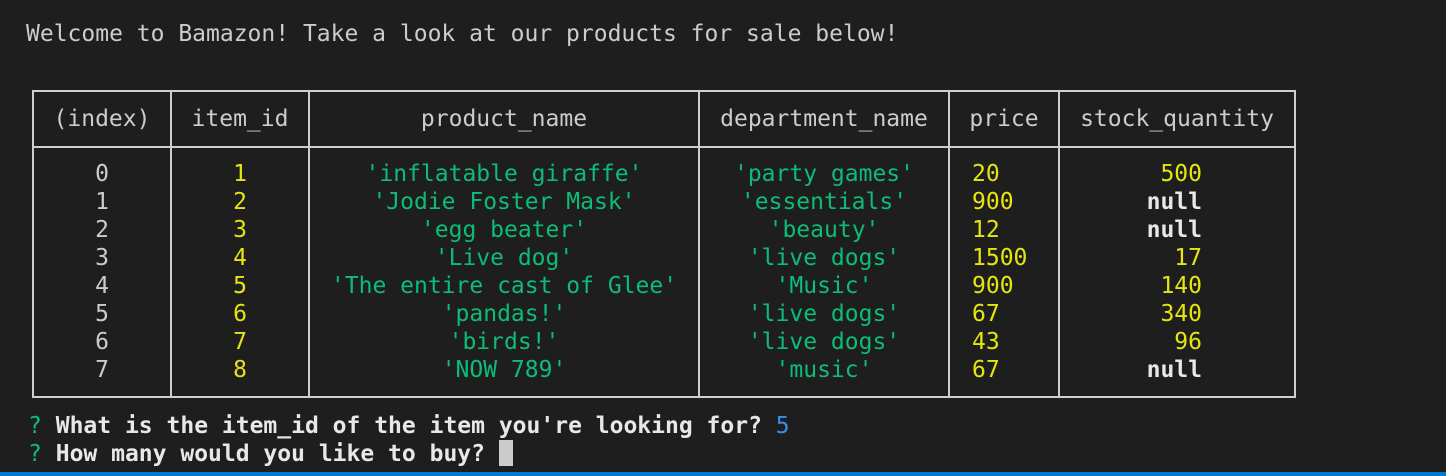 This screenshot has width=1446, height=476. I want to click on header-item-id: item_id, so click(240, 119).